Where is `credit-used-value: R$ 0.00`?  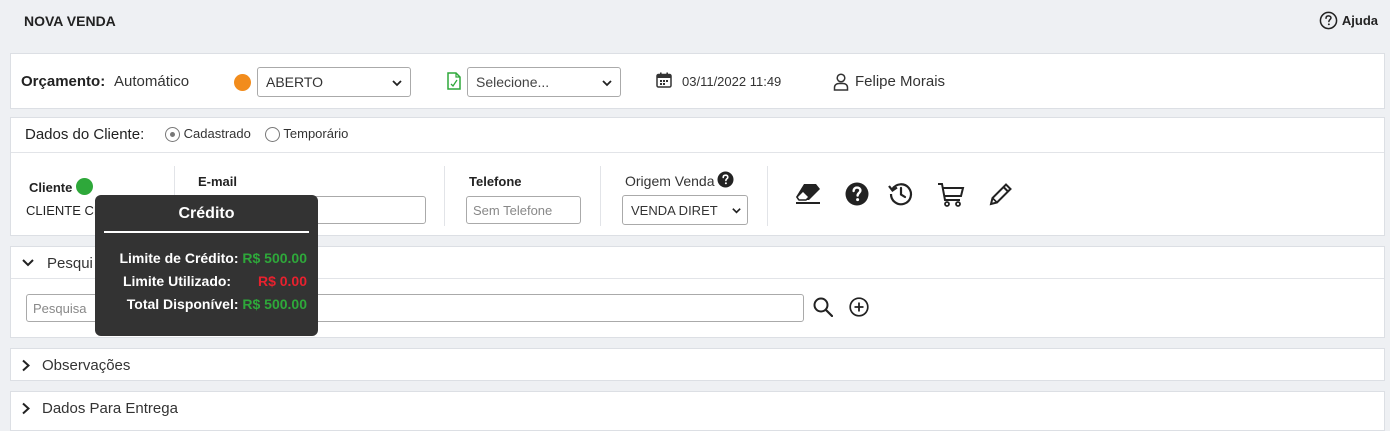
credit-used-value: R$ 0.00 is located at coordinates (282, 281).